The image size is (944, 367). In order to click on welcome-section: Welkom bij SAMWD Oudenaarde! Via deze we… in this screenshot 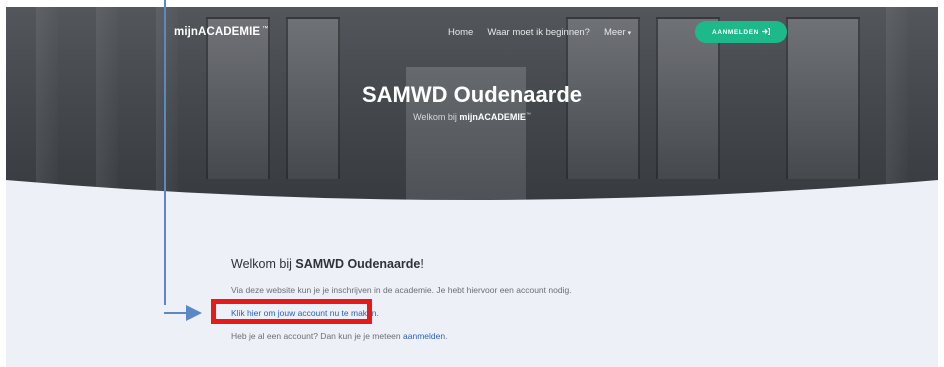, I will do `click(531, 299)`.